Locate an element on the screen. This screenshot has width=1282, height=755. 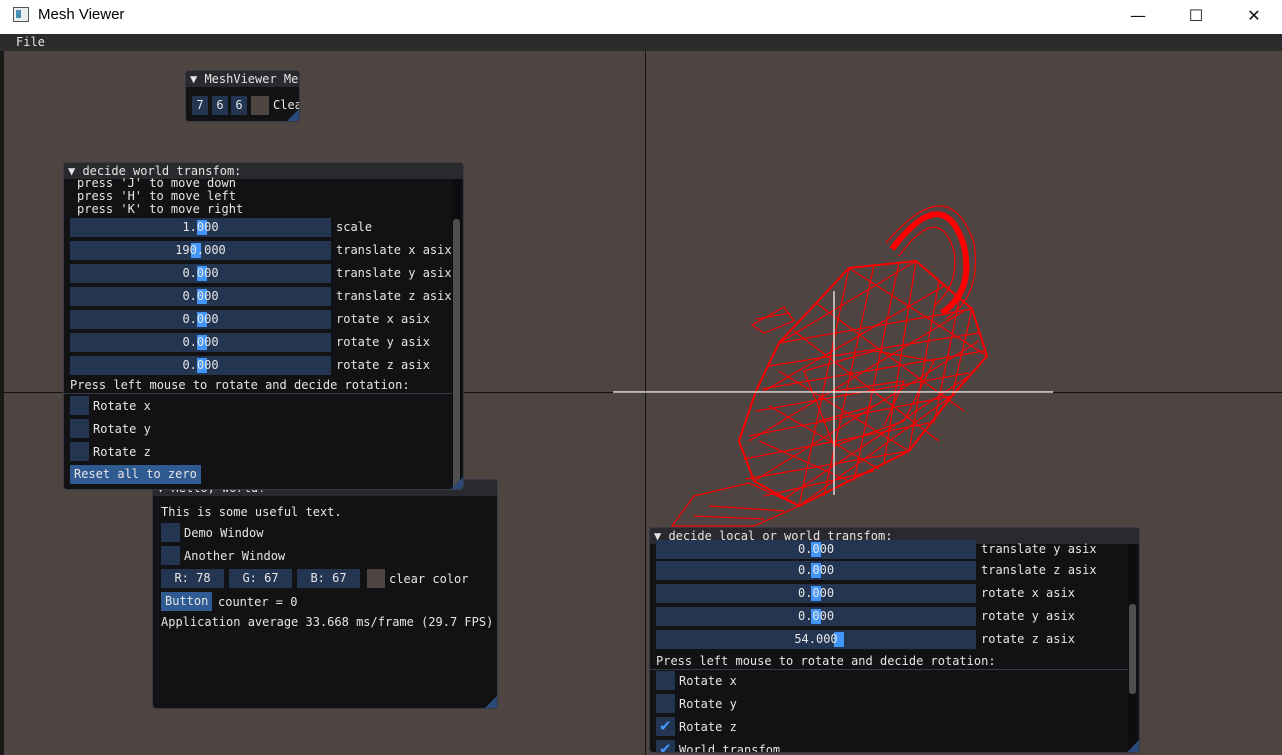
rotate-z-row: 0.000 rotate z asix is located at coordinates (260, 365).